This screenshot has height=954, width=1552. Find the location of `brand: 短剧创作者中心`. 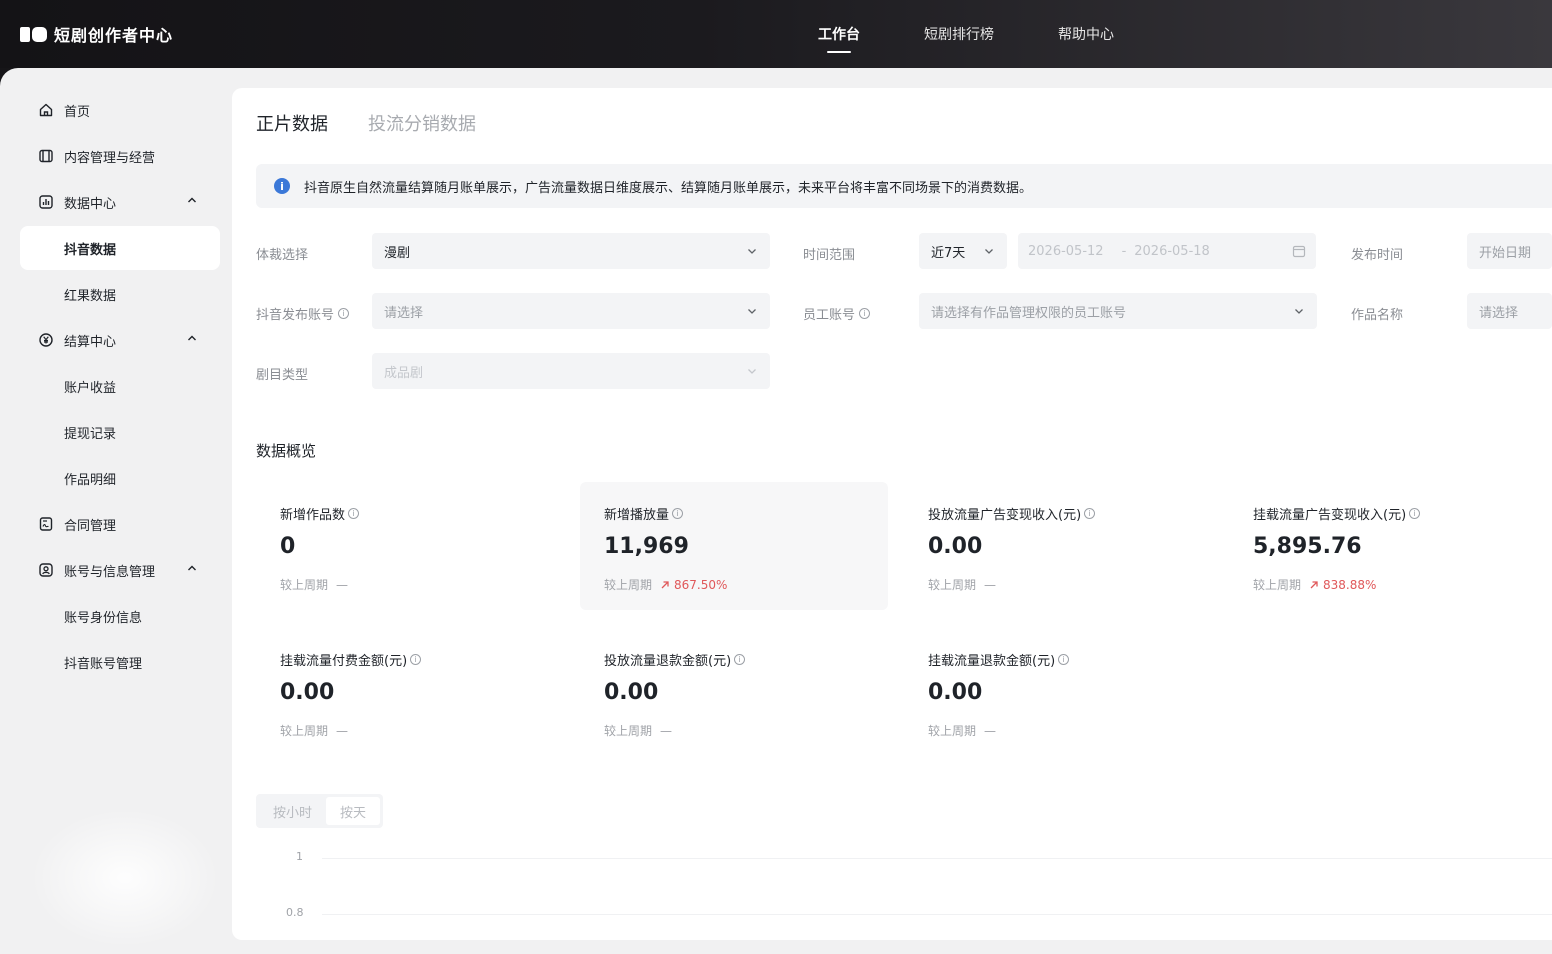

brand: 短剧创作者中心 is located at coordinates (96, 34).